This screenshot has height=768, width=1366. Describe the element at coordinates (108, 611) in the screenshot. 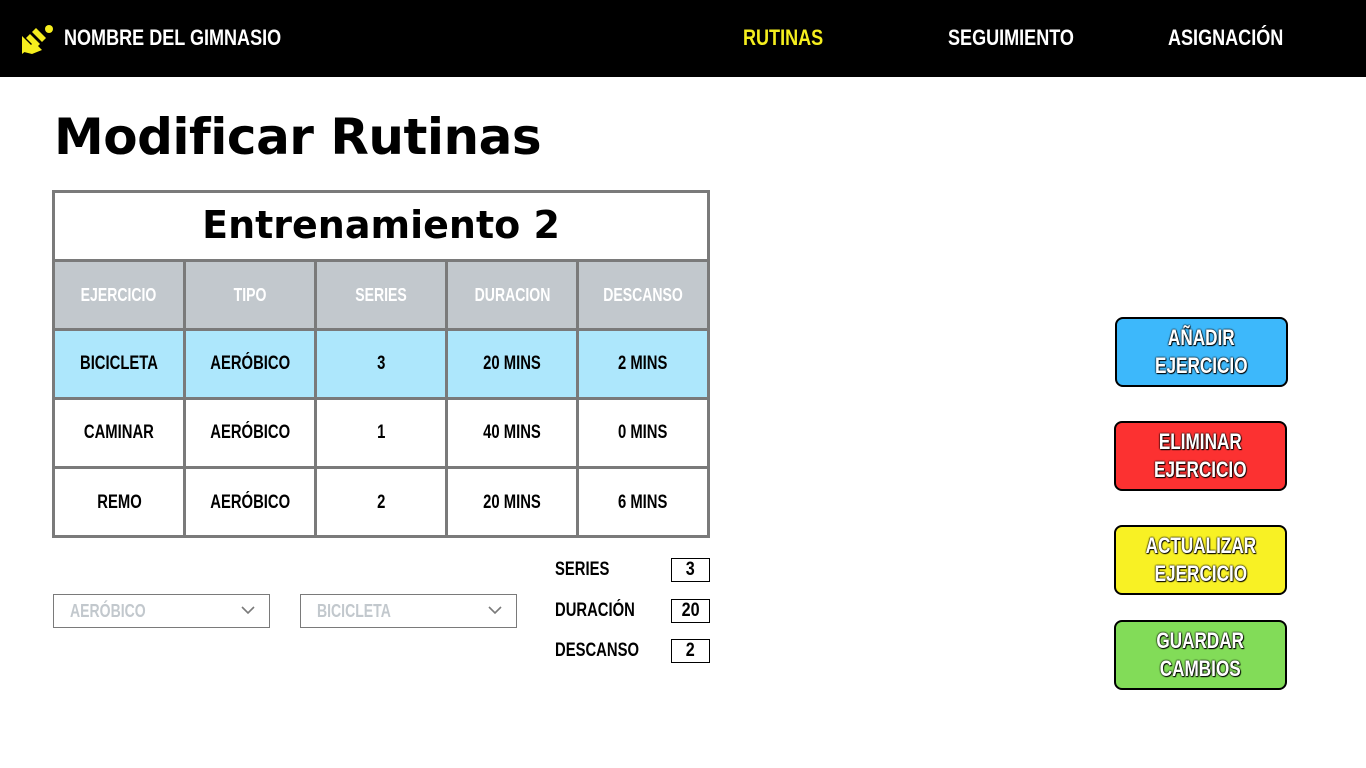

I see `type-select-value: AERÓBICO` at that location.